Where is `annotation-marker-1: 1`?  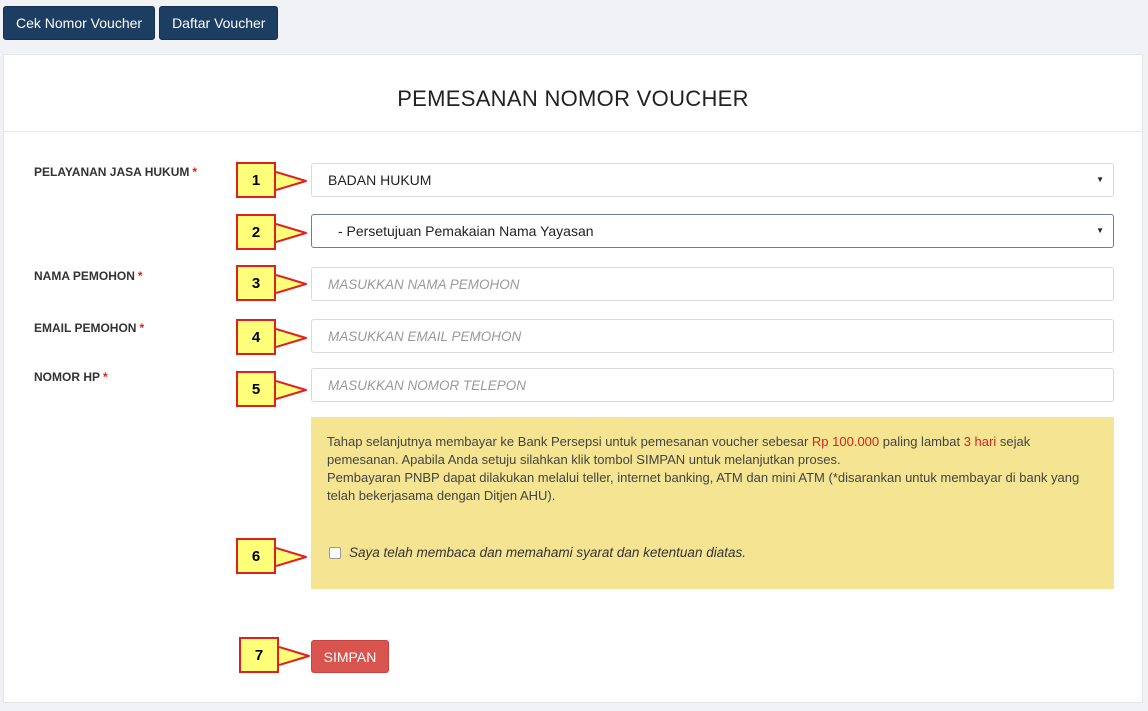 annotation-marker-1: 1 is located at coordinates (271, 180).